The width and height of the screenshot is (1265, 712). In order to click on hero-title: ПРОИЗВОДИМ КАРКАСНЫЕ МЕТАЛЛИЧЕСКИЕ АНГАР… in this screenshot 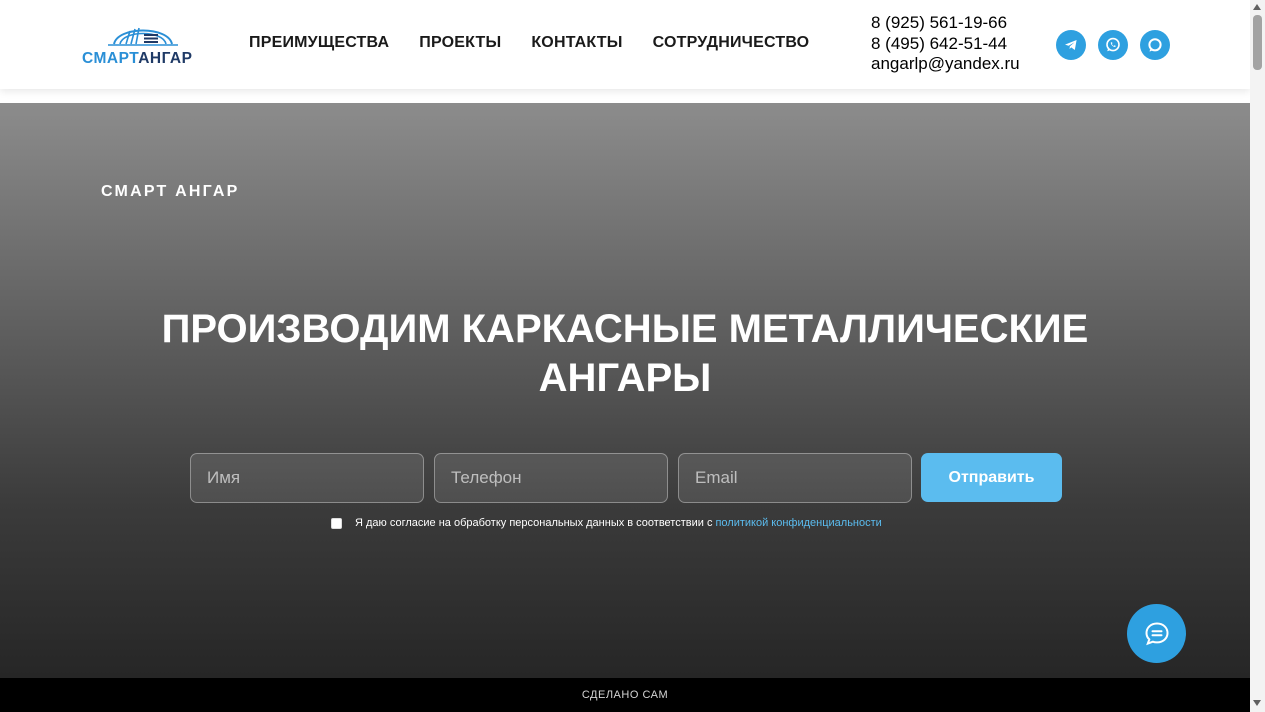, I will do `click(625, 353)`.